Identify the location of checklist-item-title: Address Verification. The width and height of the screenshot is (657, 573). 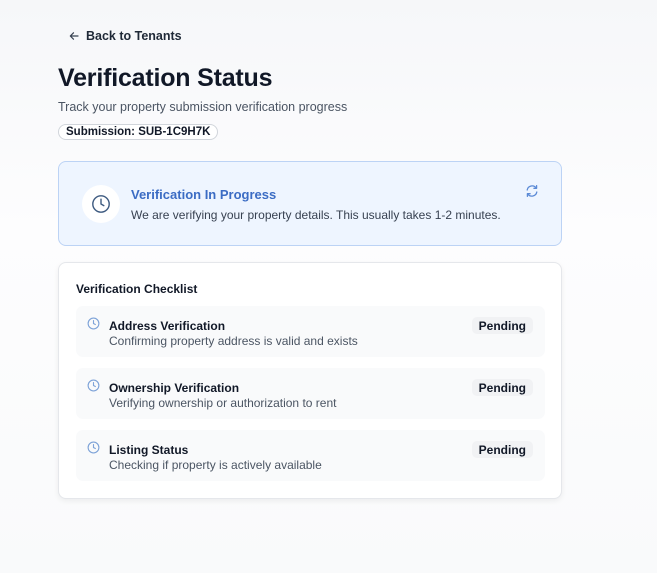
(167, 326).